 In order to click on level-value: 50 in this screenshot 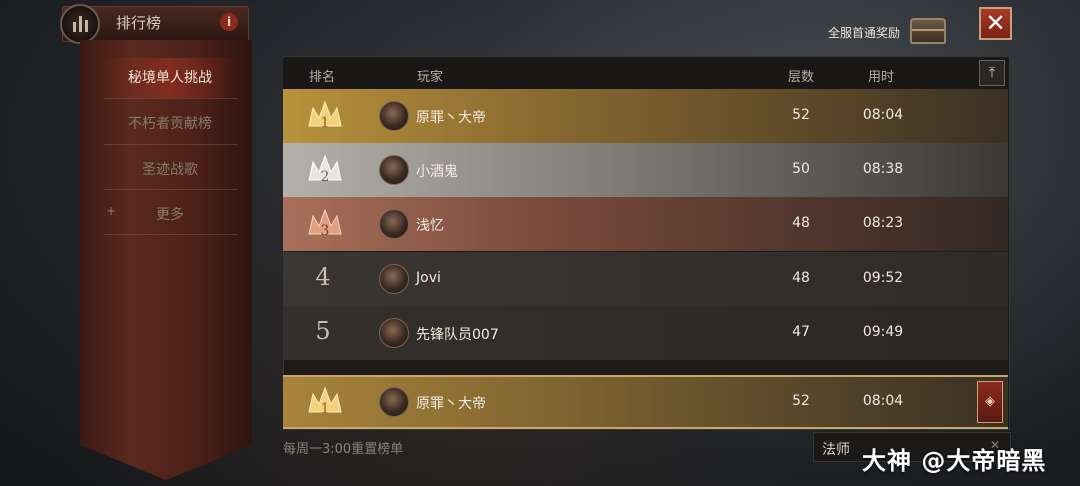, I will do `click(801, 169)`.